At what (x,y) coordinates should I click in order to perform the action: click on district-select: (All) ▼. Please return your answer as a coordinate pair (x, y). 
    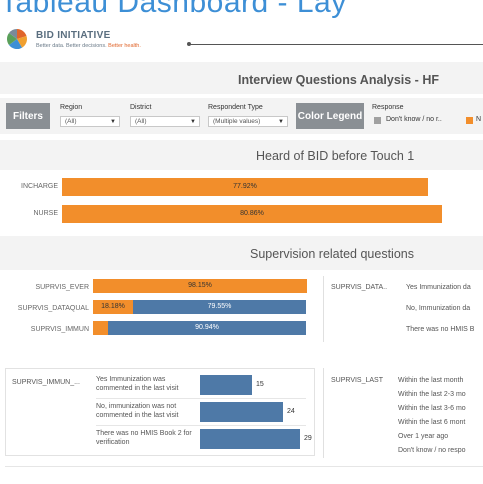
    Looking at the image, I should click on (165, 121).